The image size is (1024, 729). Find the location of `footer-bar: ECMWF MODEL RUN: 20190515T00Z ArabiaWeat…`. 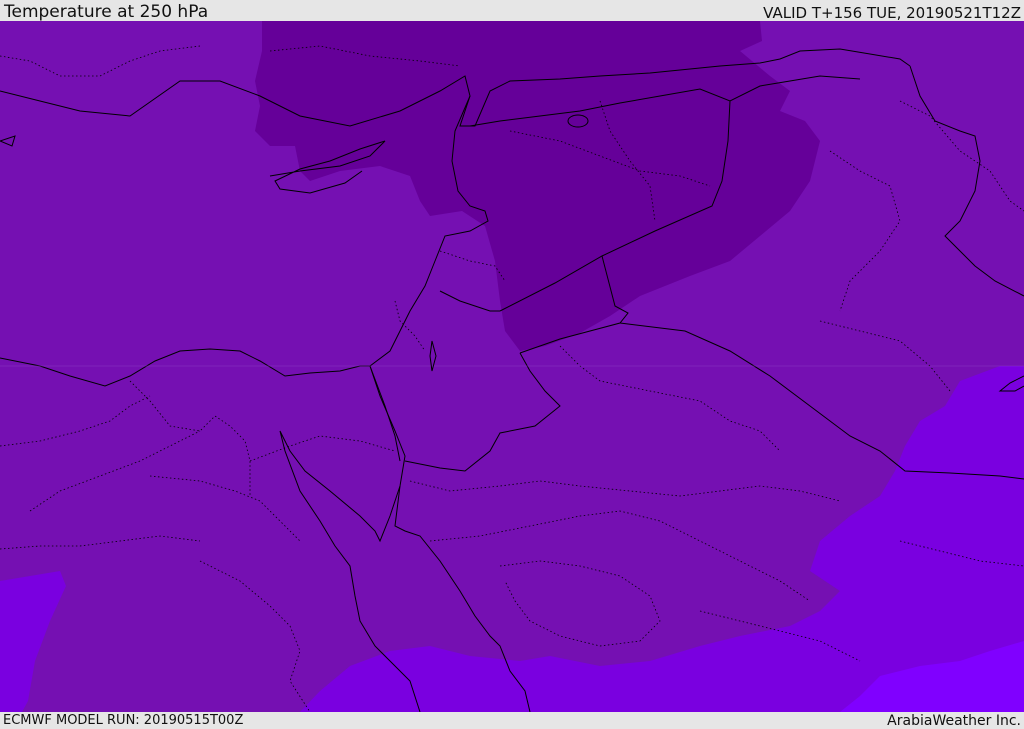

footer-bar: ECMWF MODEL RUN: 20190515T00Z ArabiaWeat… is located at coordinates (512, 720).